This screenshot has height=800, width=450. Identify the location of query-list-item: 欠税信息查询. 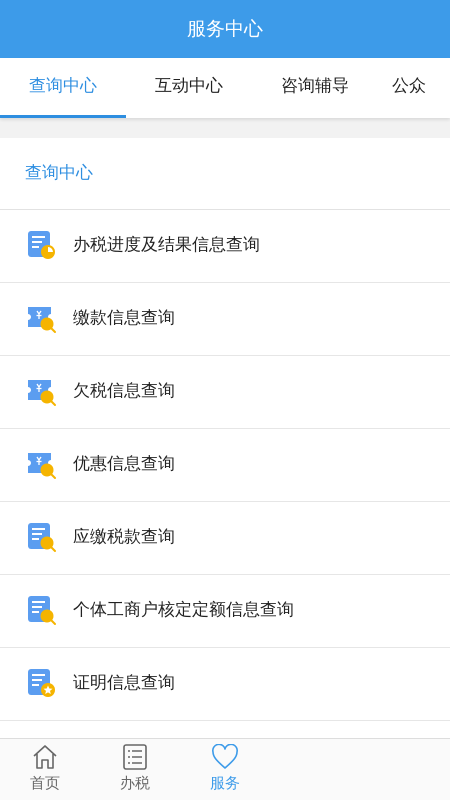
(225, 392).